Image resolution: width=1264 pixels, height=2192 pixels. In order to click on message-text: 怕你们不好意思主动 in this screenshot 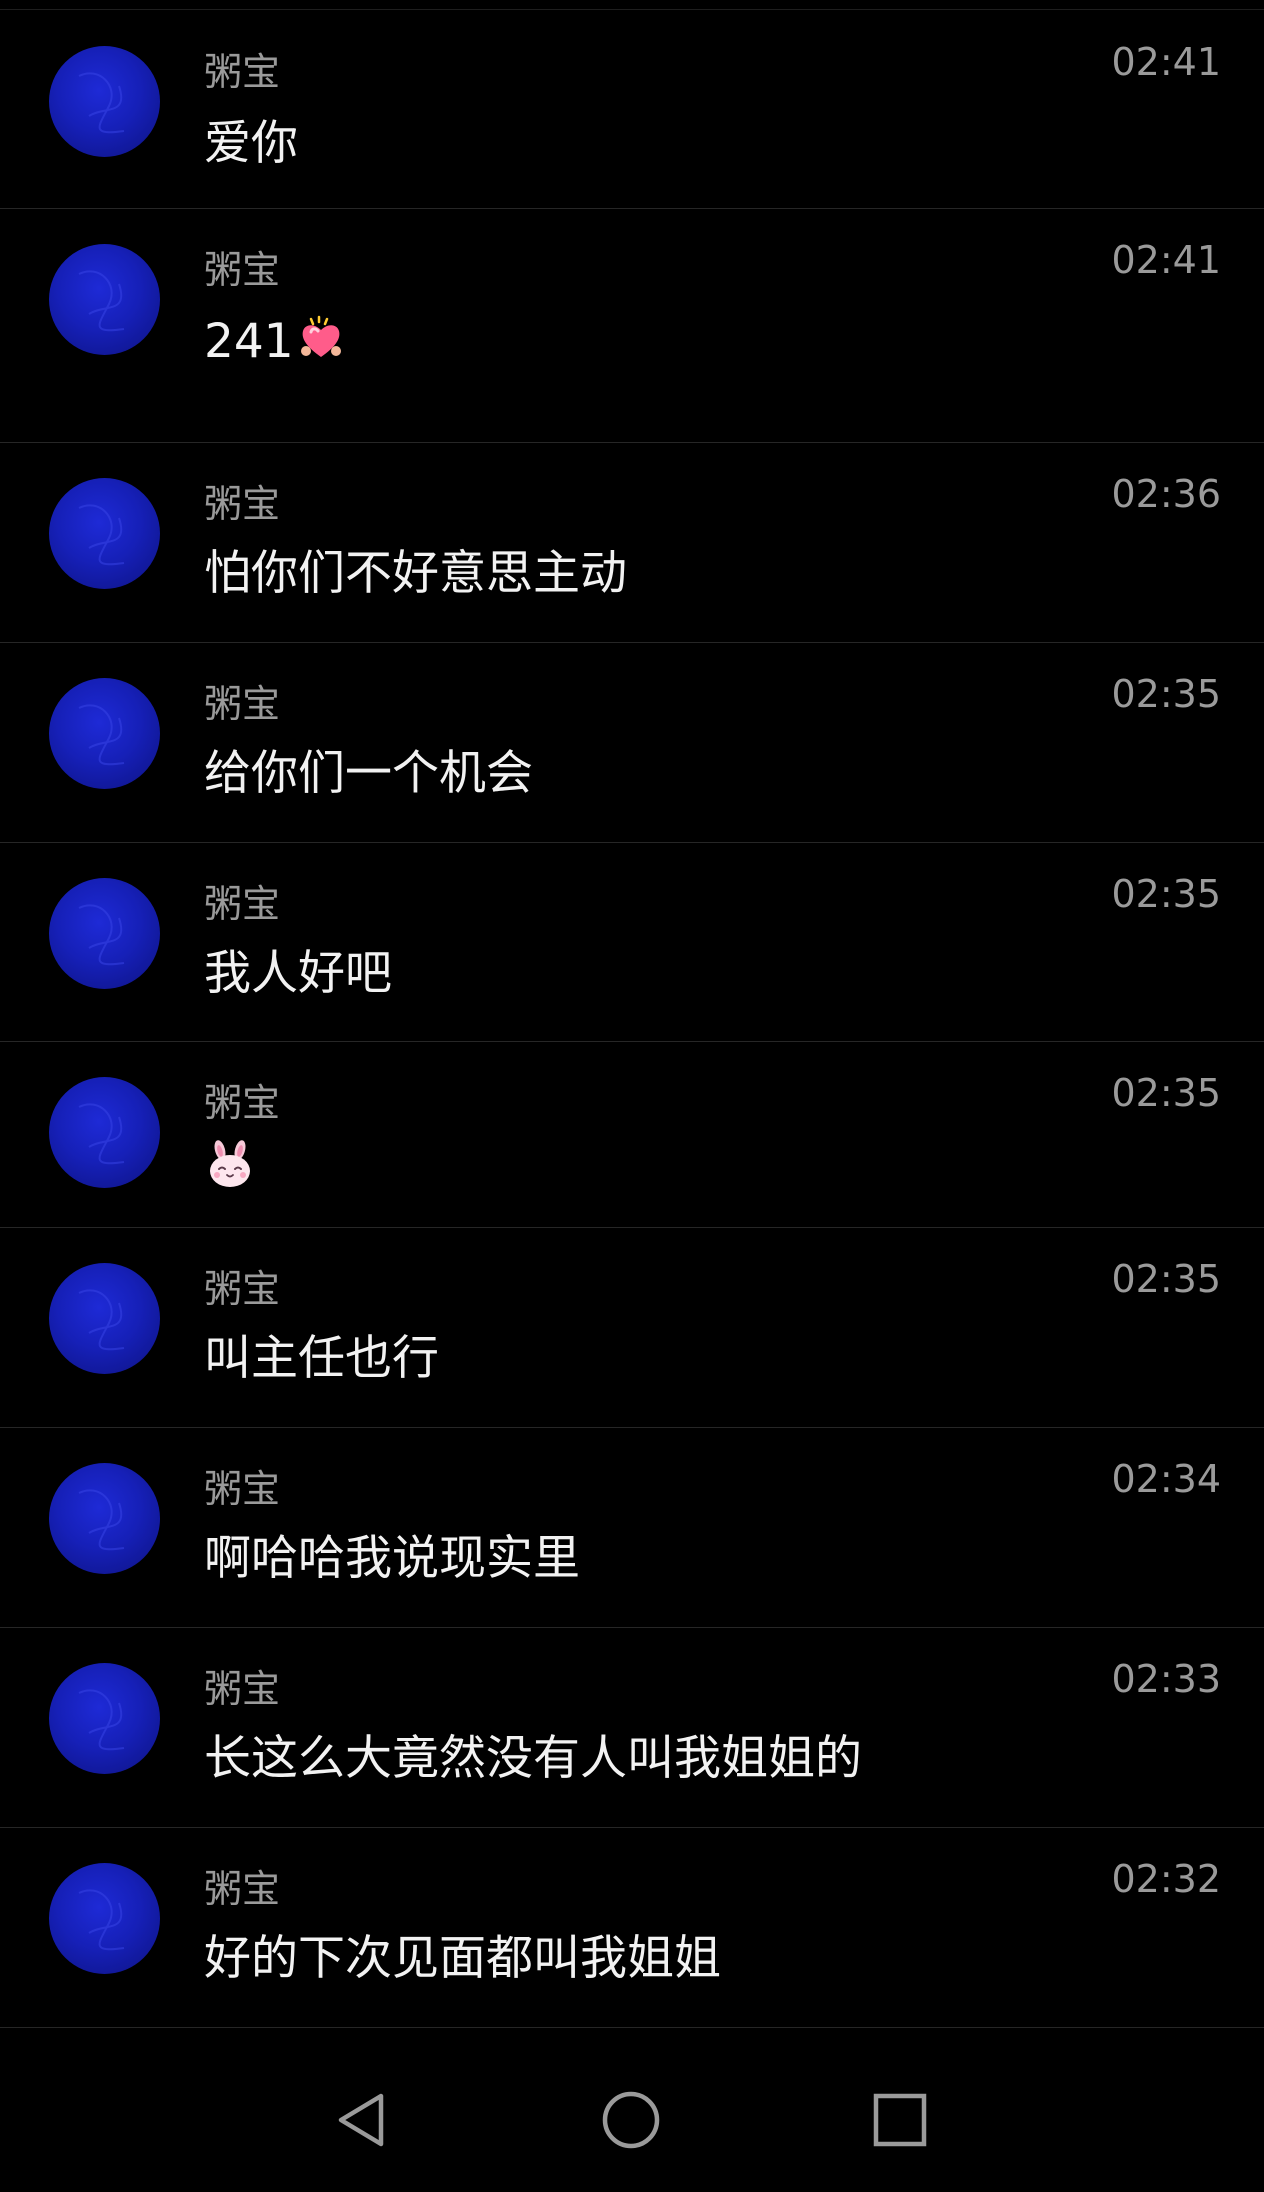, I will do `click(415, 573)`.